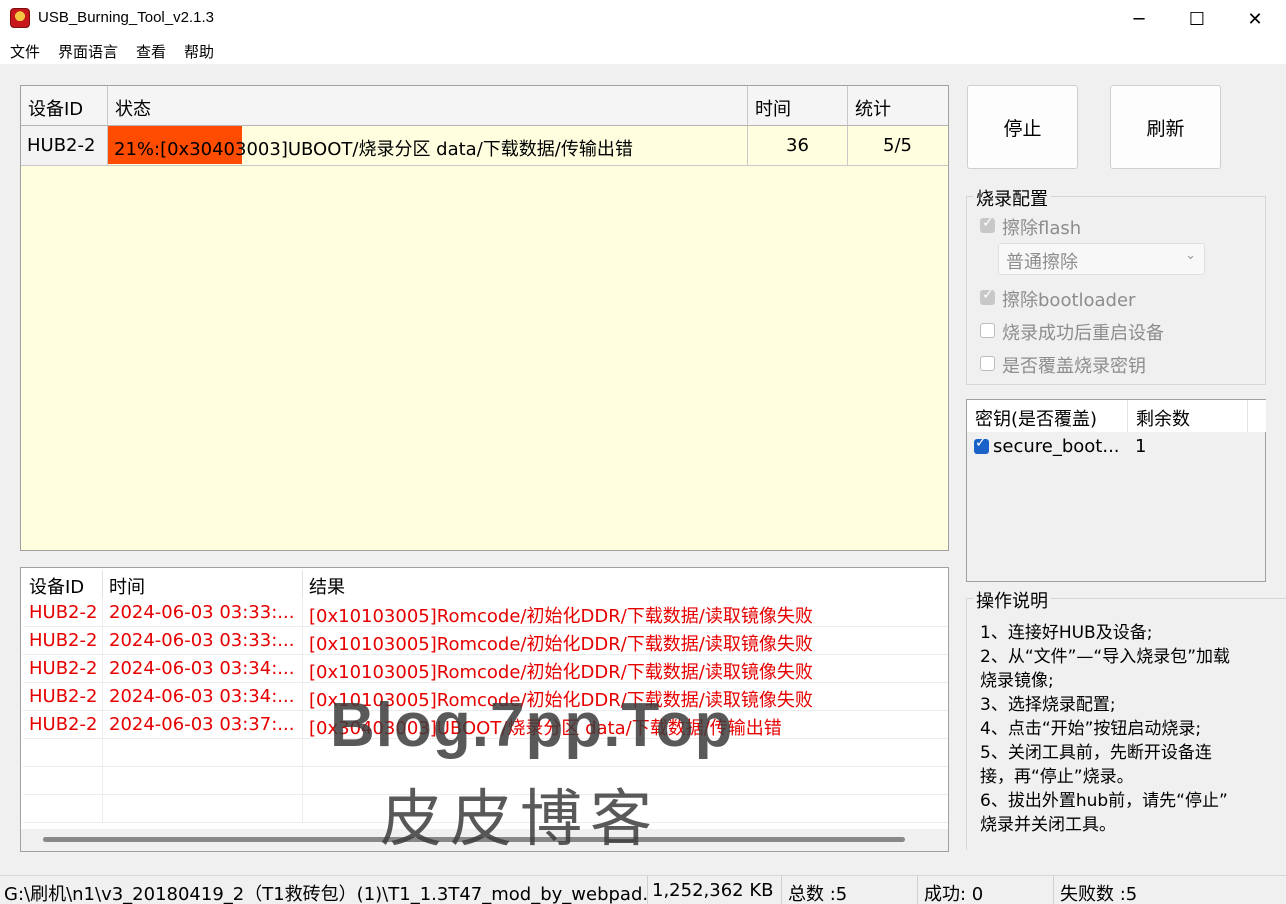  Describe the element at coordinates (987, 363) in the screenshot. I see `overwrite-key-checkbox` at that location.